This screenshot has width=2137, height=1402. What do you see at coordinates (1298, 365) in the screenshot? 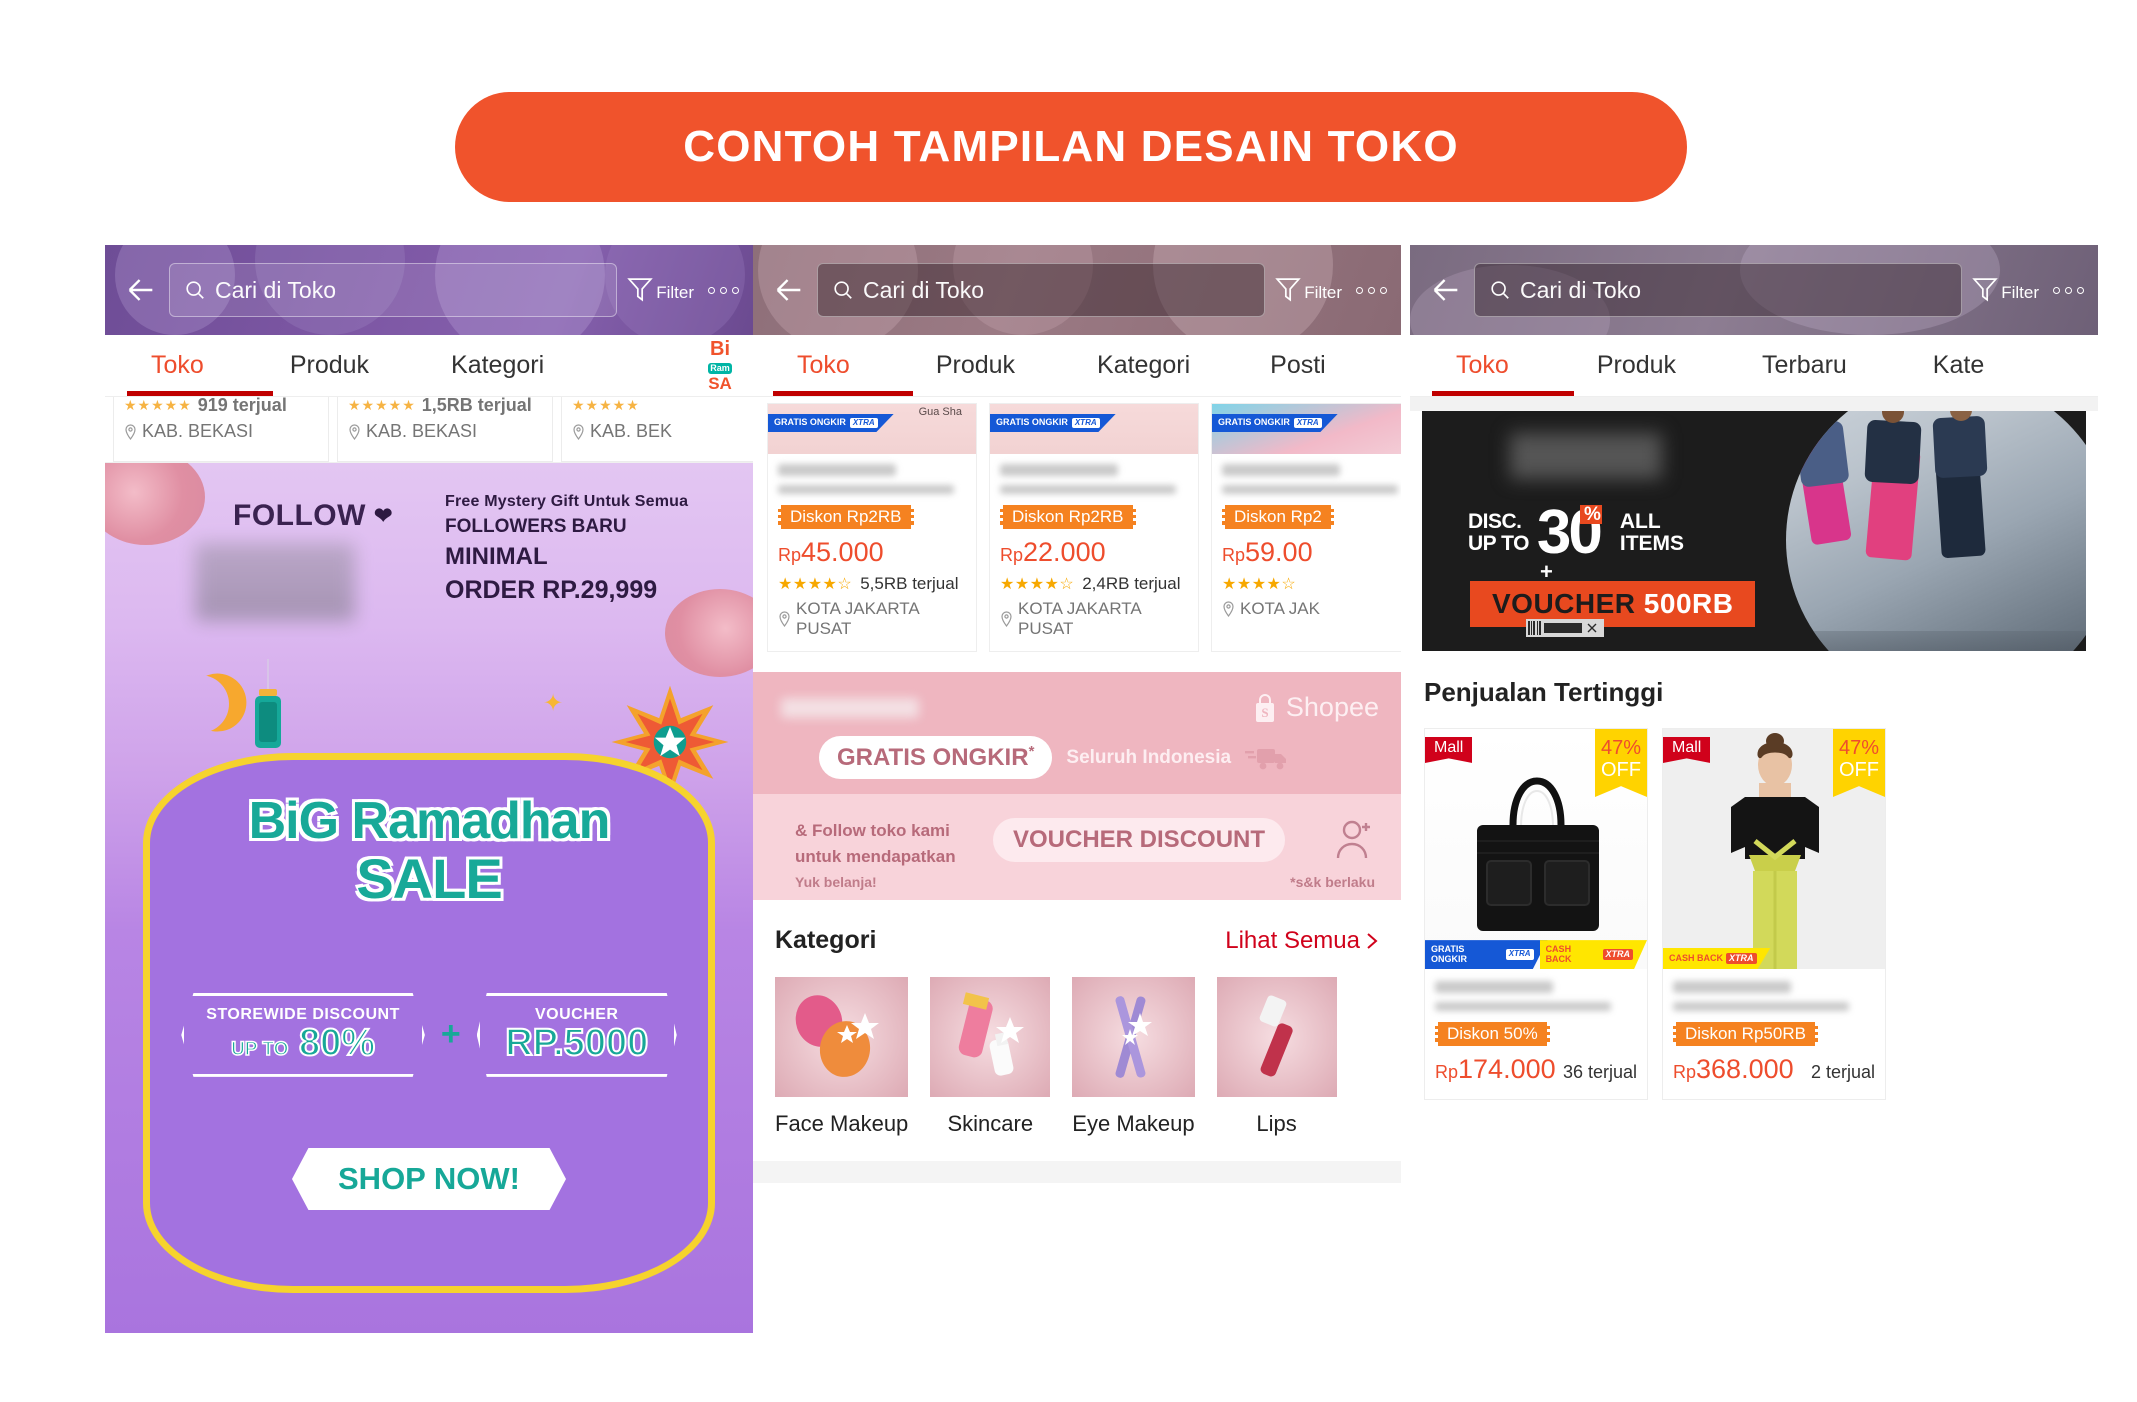
I see `tab-postingan: Posti` at bounding box center [1298, 365].